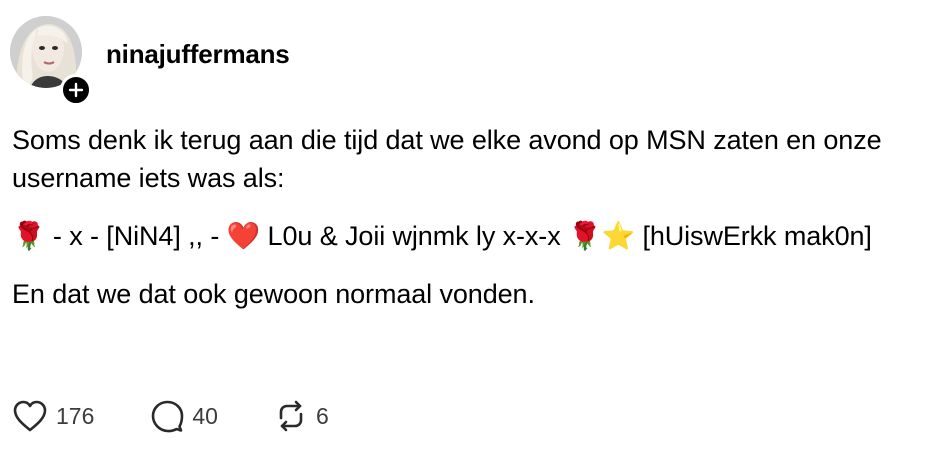 The width and height of the screenshot is (946, 452). Describe the element at coordinates (198, 54) in the screenshot. I see `username: ninajuffermans` at that location.